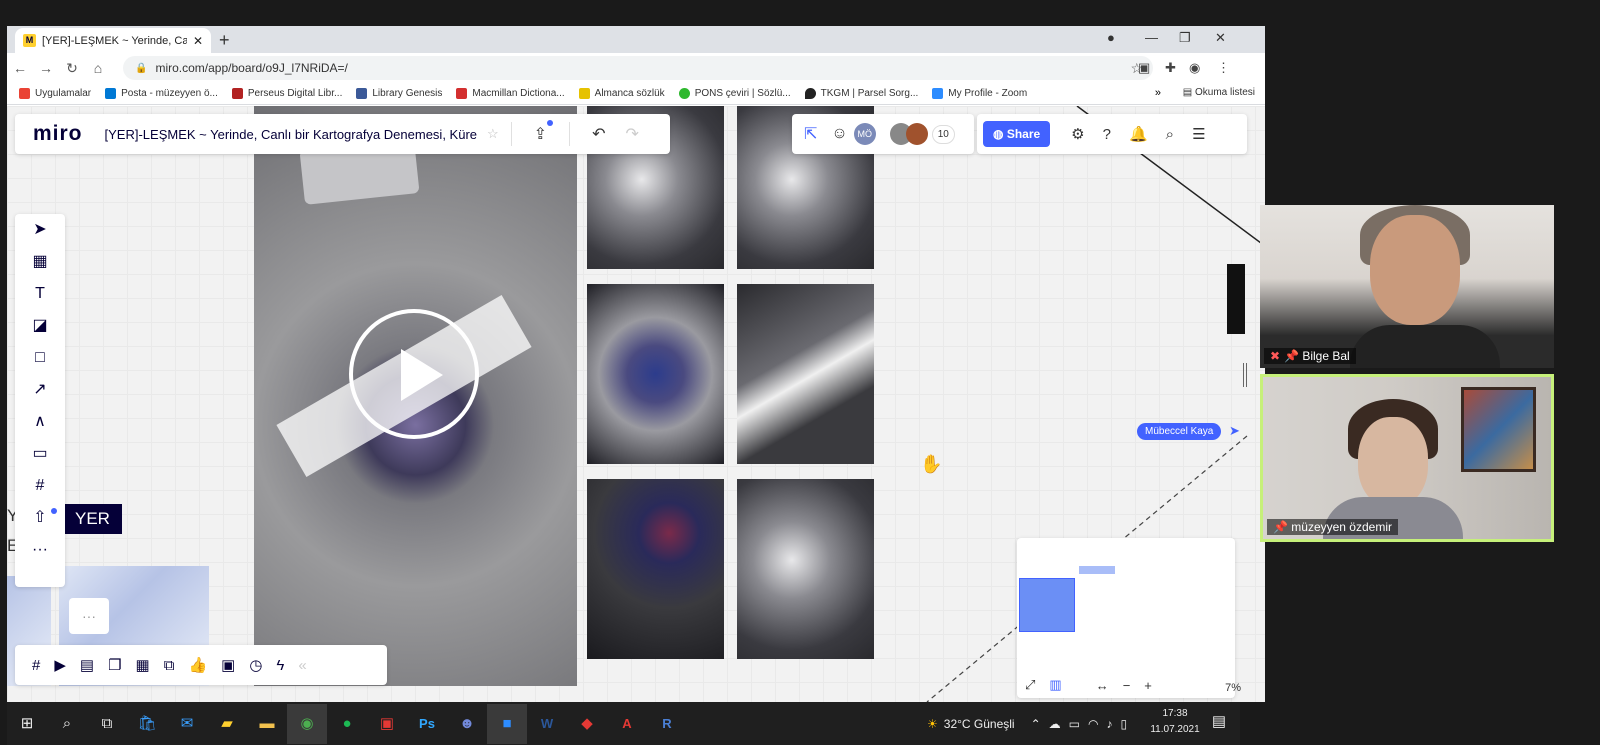 The image size is (1600, 745). Describe the element at coordinates (40, 454) in the screenshot. I see `comment-icon: ▭` at that location.